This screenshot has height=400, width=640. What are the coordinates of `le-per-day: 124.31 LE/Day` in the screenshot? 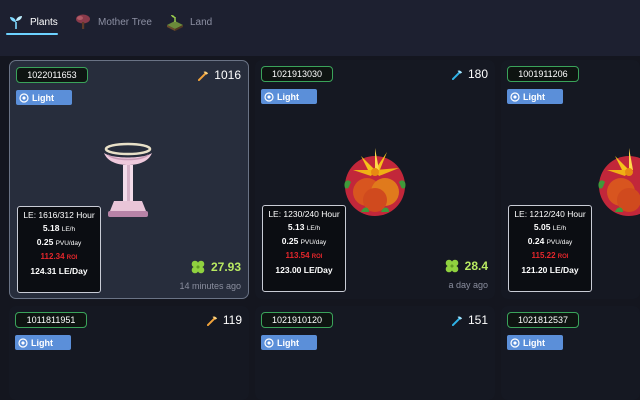 It's located at (59, 271).